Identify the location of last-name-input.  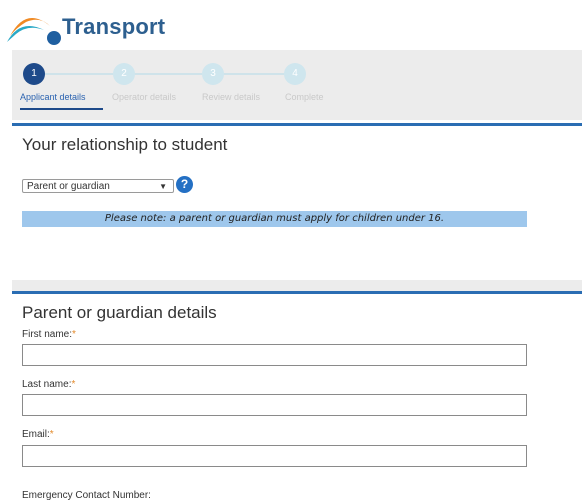
(274, 405).